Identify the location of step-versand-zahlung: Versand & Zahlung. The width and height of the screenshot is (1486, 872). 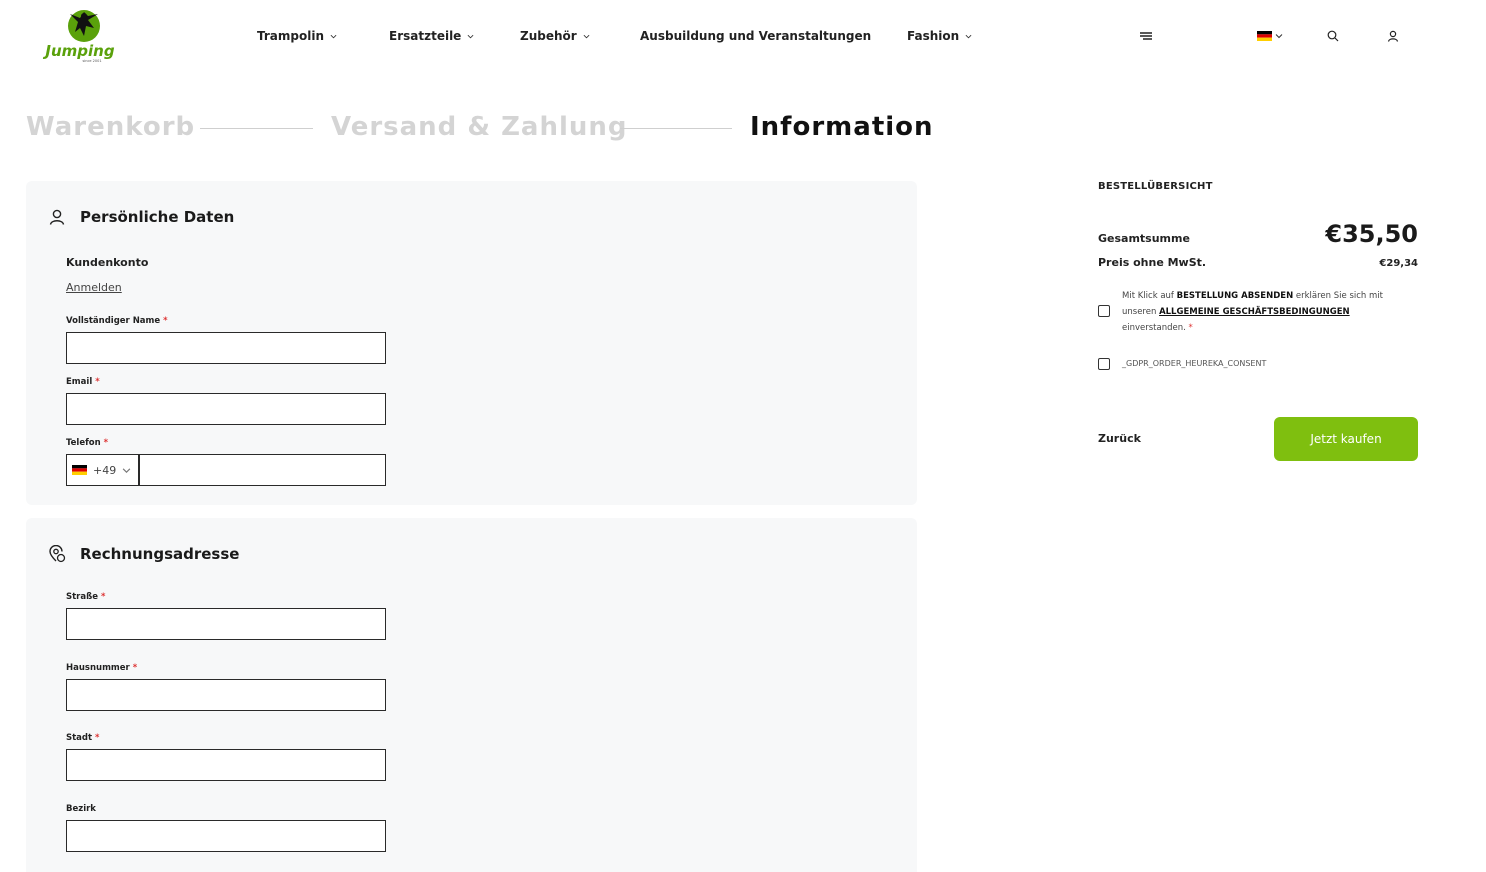
(479, 127).